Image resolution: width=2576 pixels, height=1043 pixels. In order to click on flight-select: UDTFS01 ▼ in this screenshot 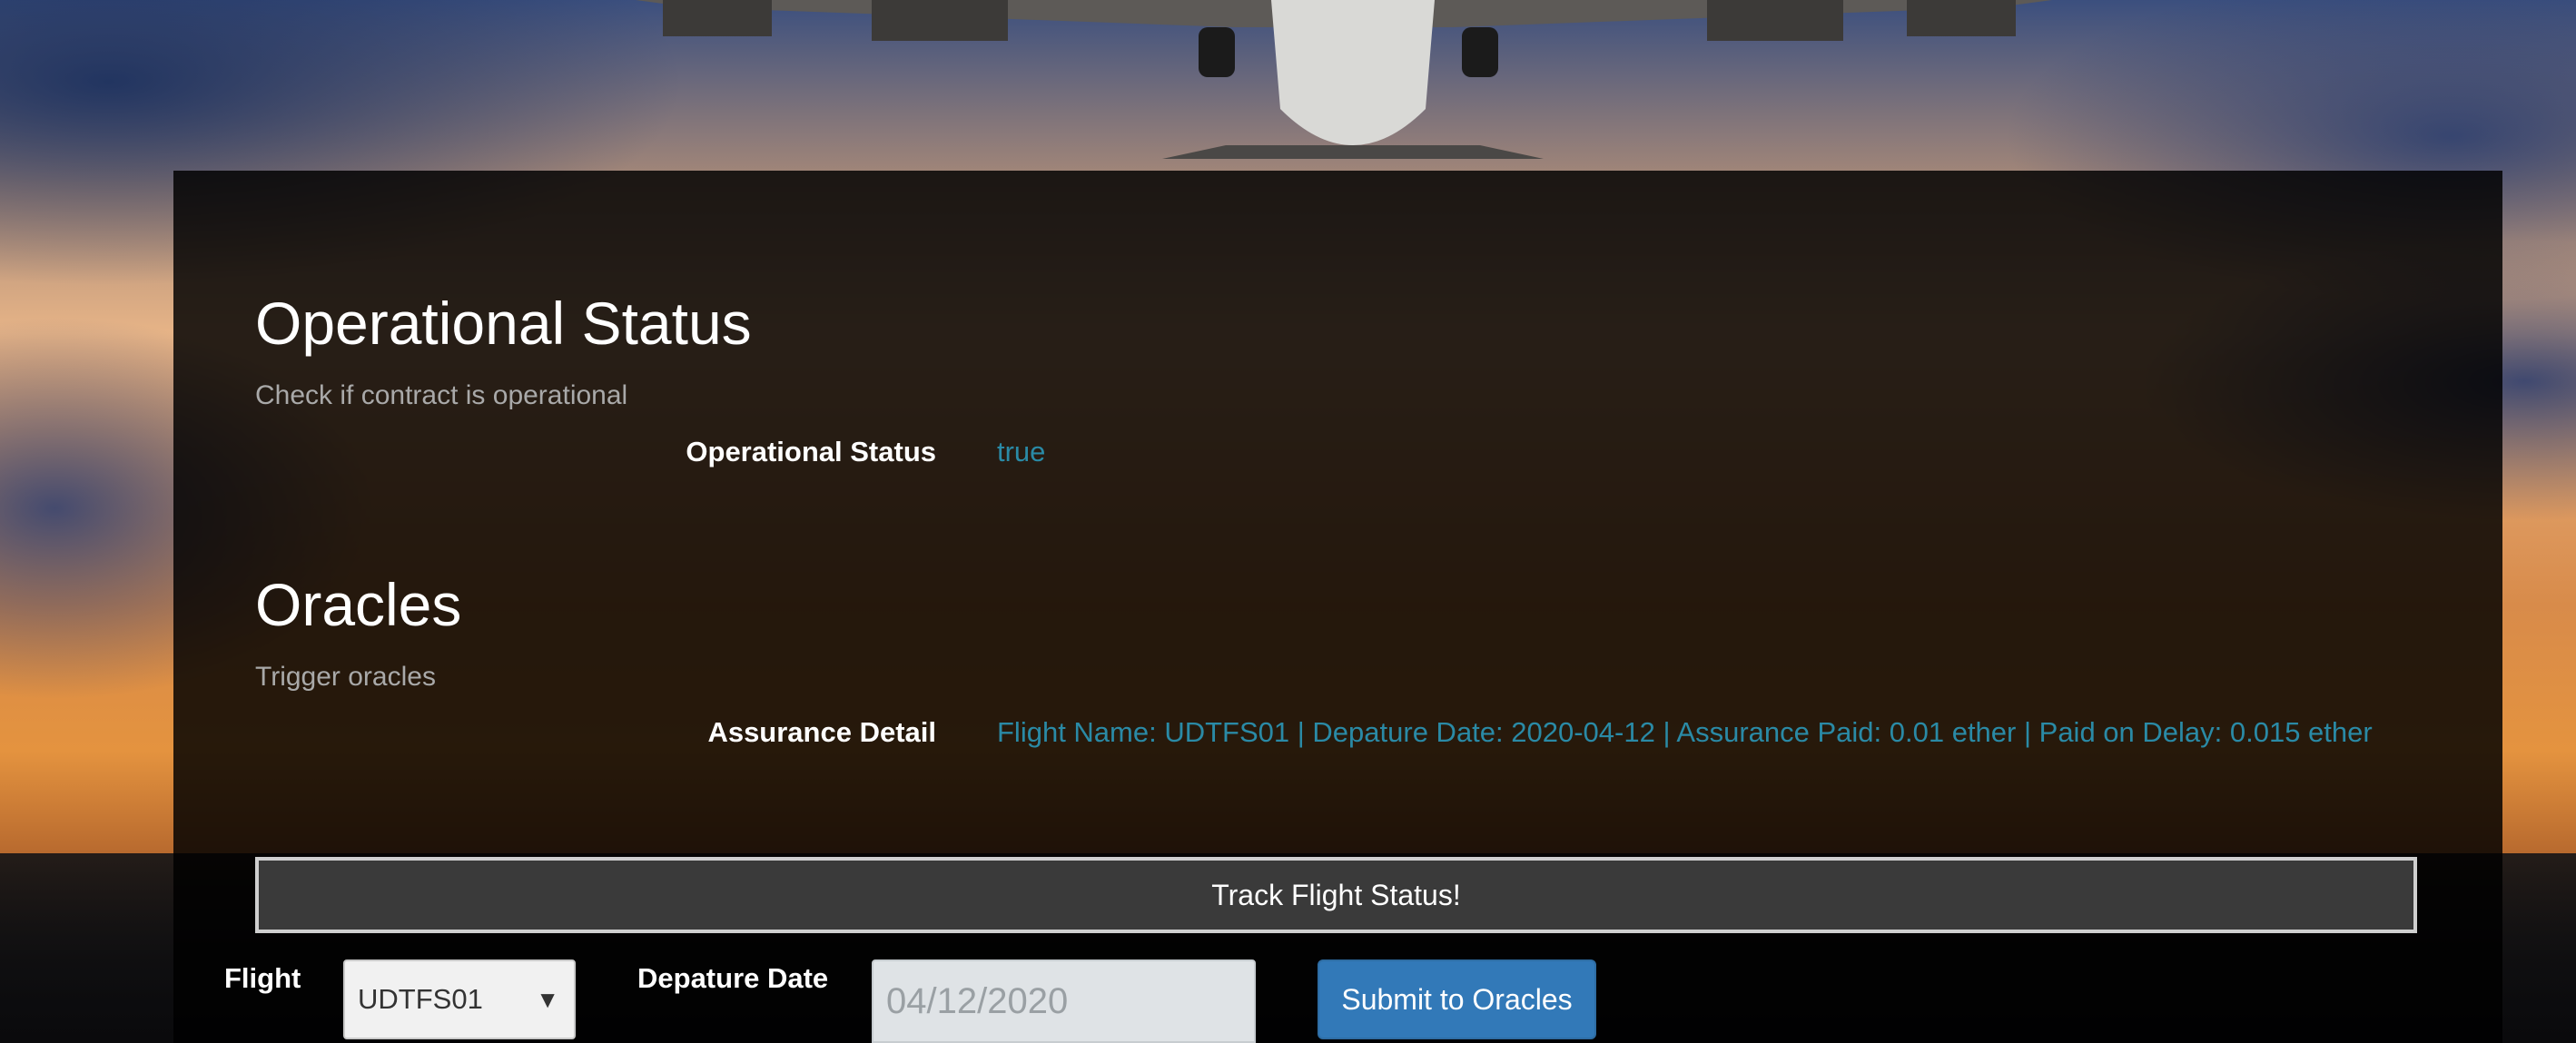, I will do `click(459, 999)`.